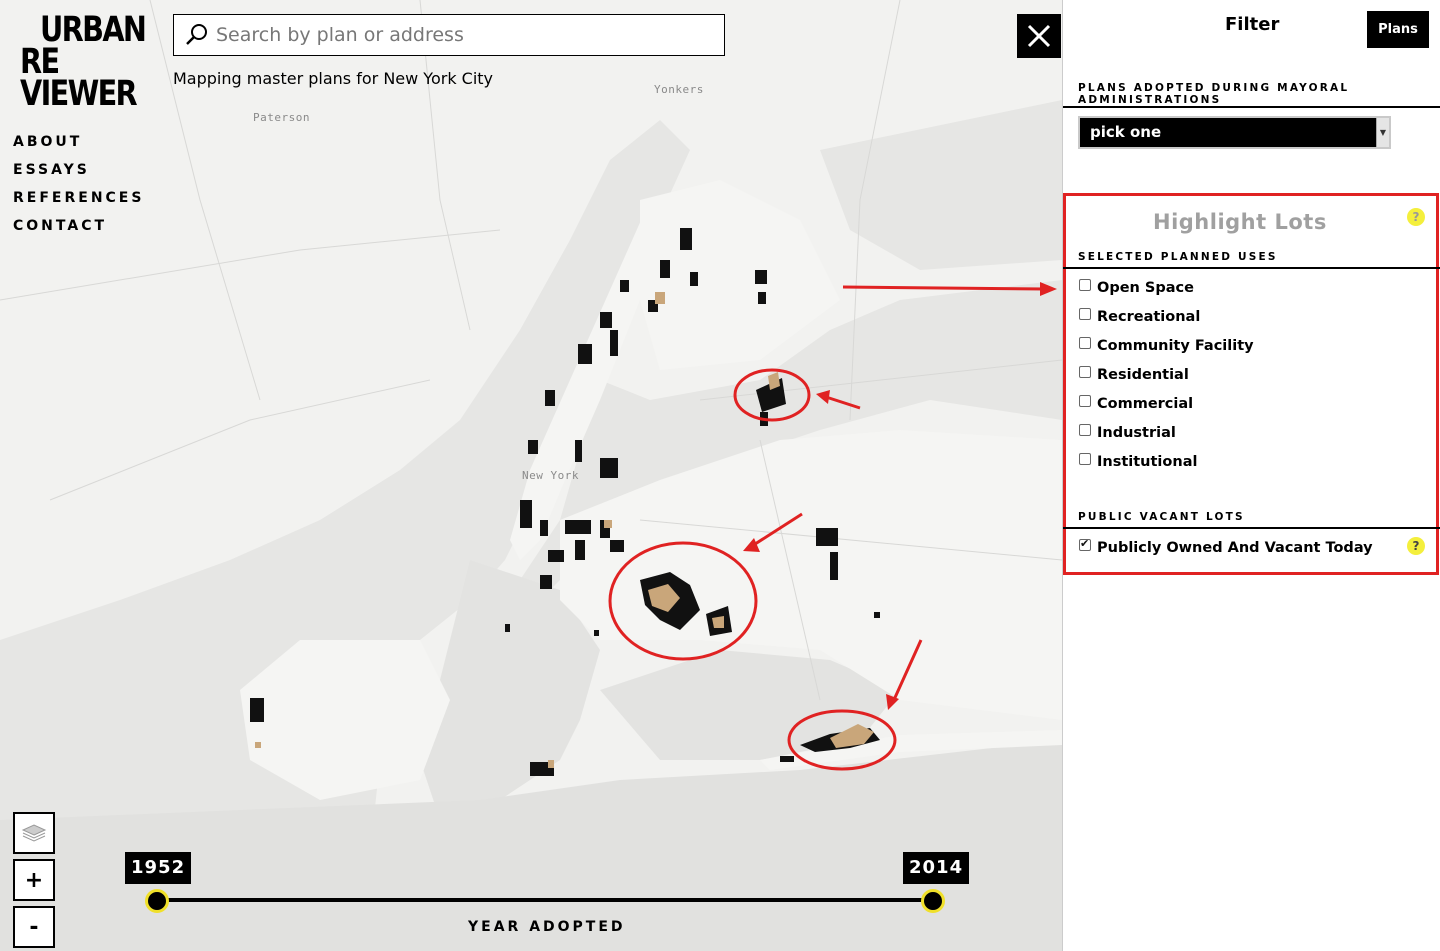 The image size is (1440, 951). I want to click on highlight-lots-title: Highlight Lots, so click(1240, 222).